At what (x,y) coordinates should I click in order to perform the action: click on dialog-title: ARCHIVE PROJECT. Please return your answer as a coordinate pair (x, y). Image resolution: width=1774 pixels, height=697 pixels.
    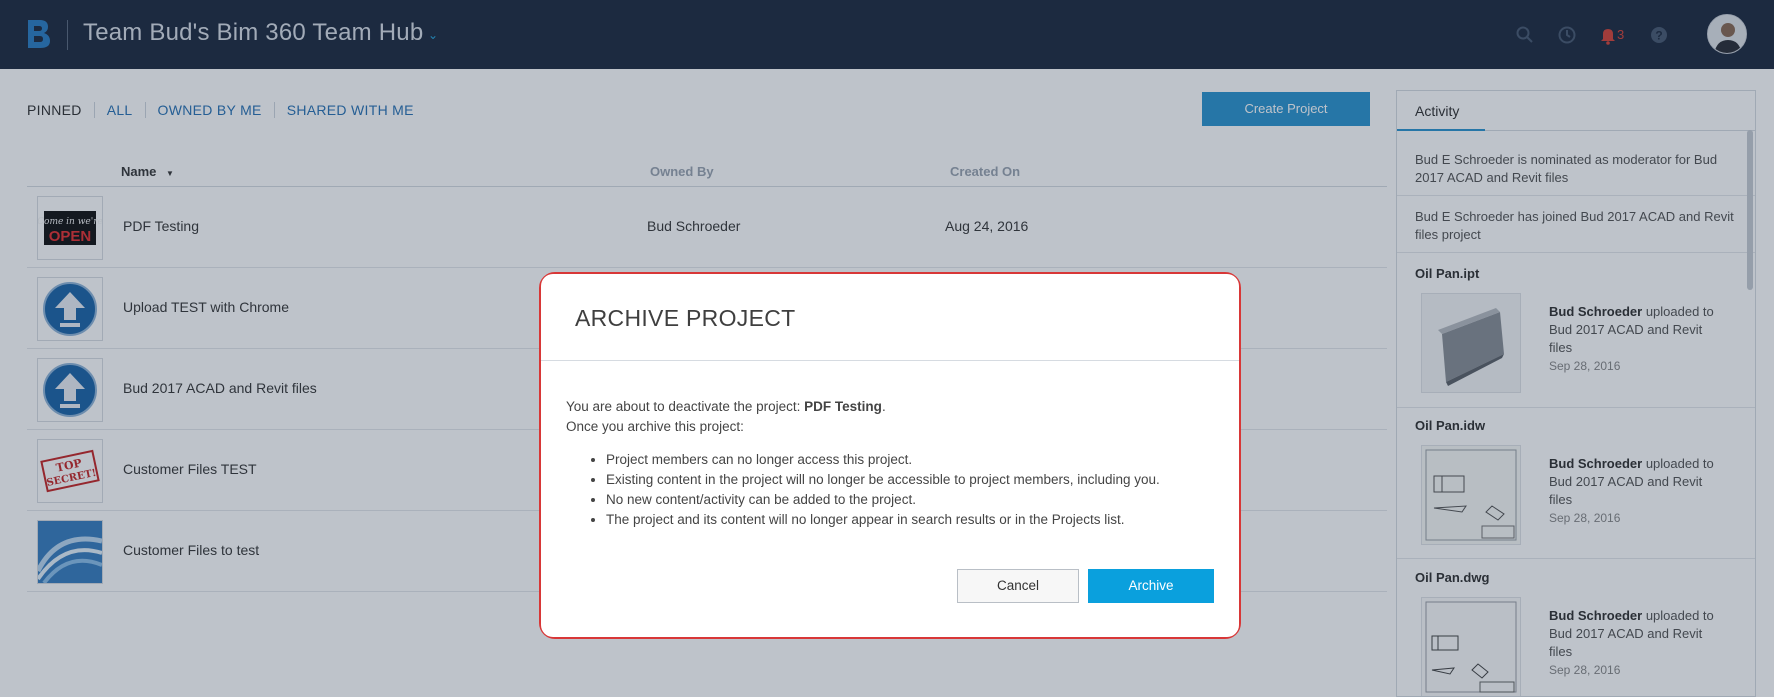
    Looking at the image, I should click on (685, 318).